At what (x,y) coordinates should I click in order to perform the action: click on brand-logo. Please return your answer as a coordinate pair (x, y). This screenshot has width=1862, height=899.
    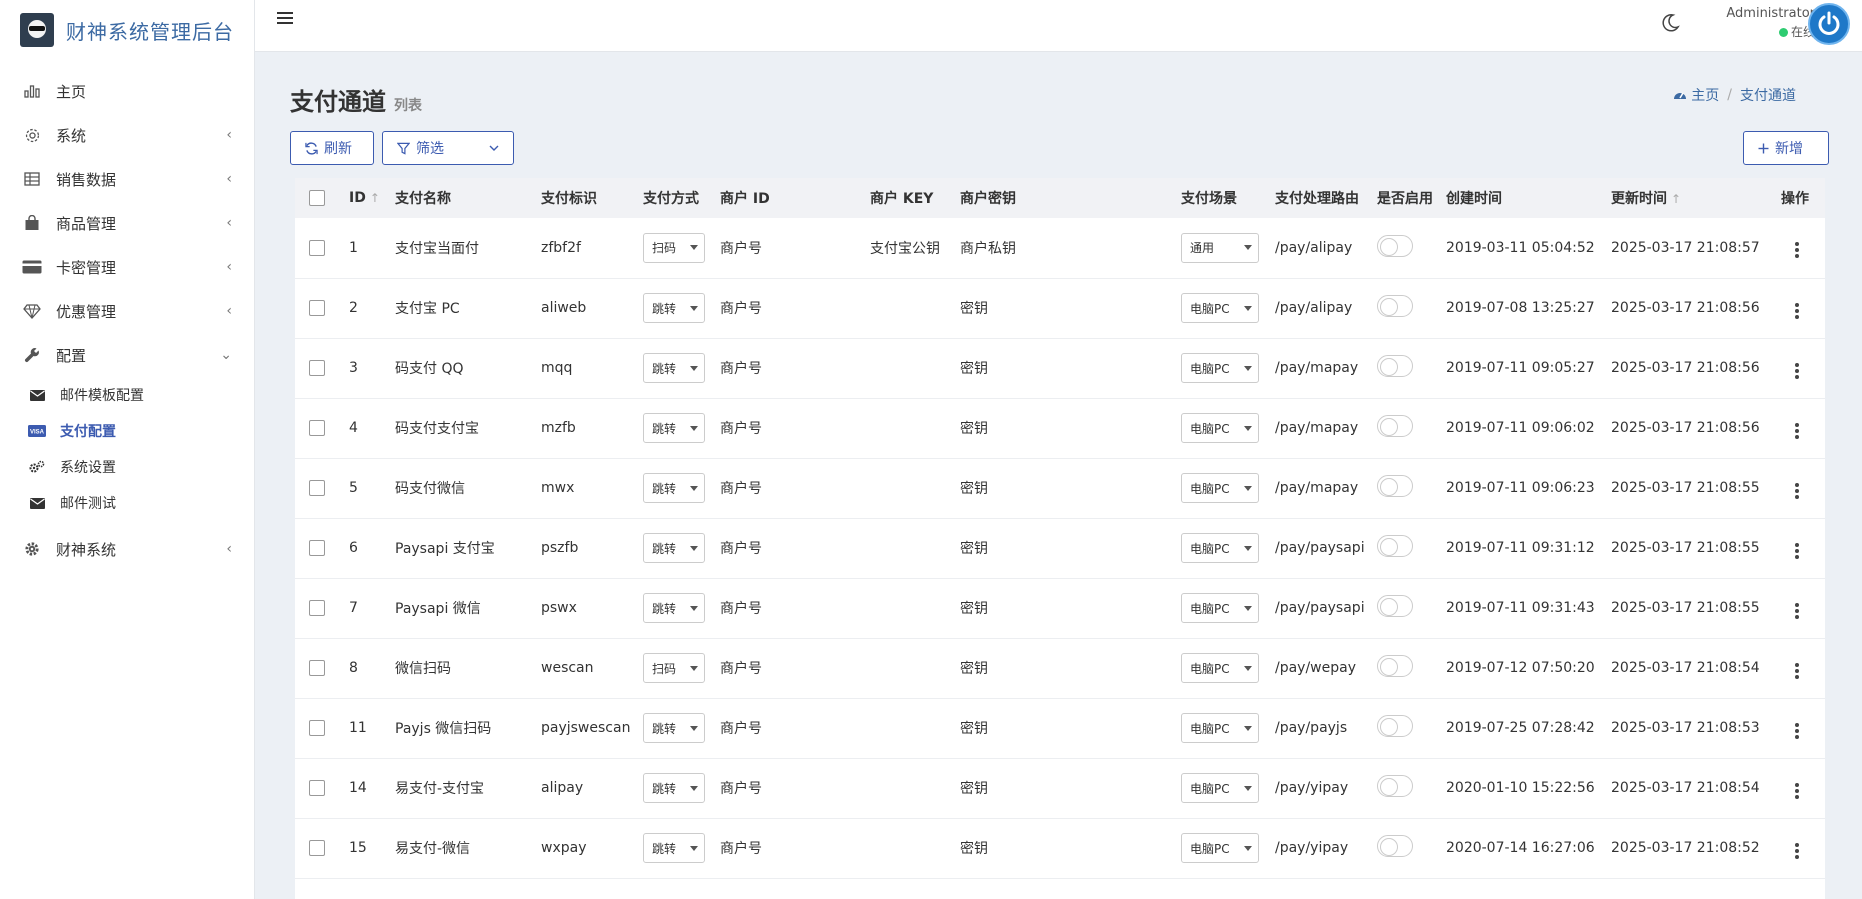
    Looking at the image, I should click on (37, 30).